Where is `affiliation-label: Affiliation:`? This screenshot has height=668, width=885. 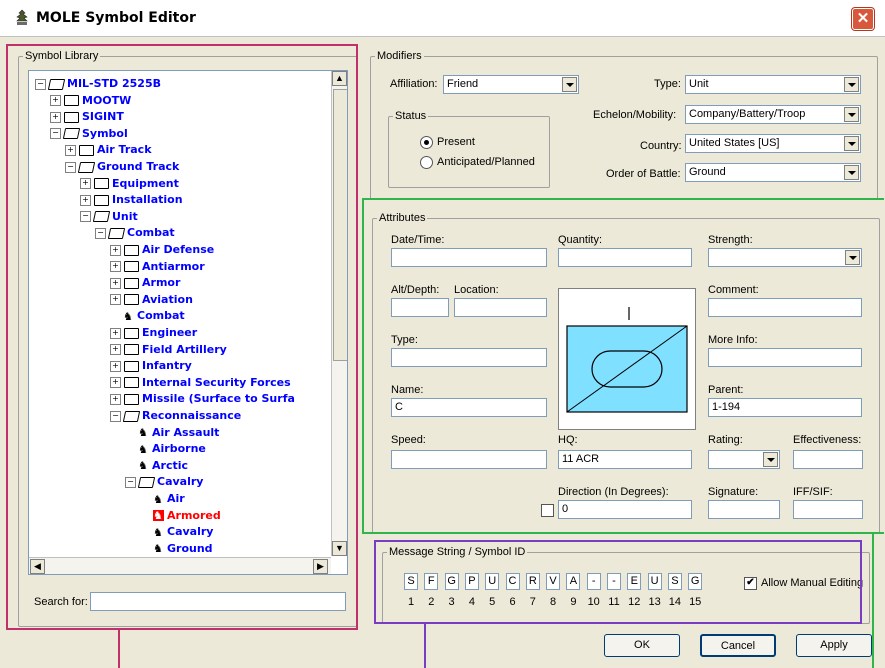 affiliation-label: Affiliation: is located at coordinates (414, 84).